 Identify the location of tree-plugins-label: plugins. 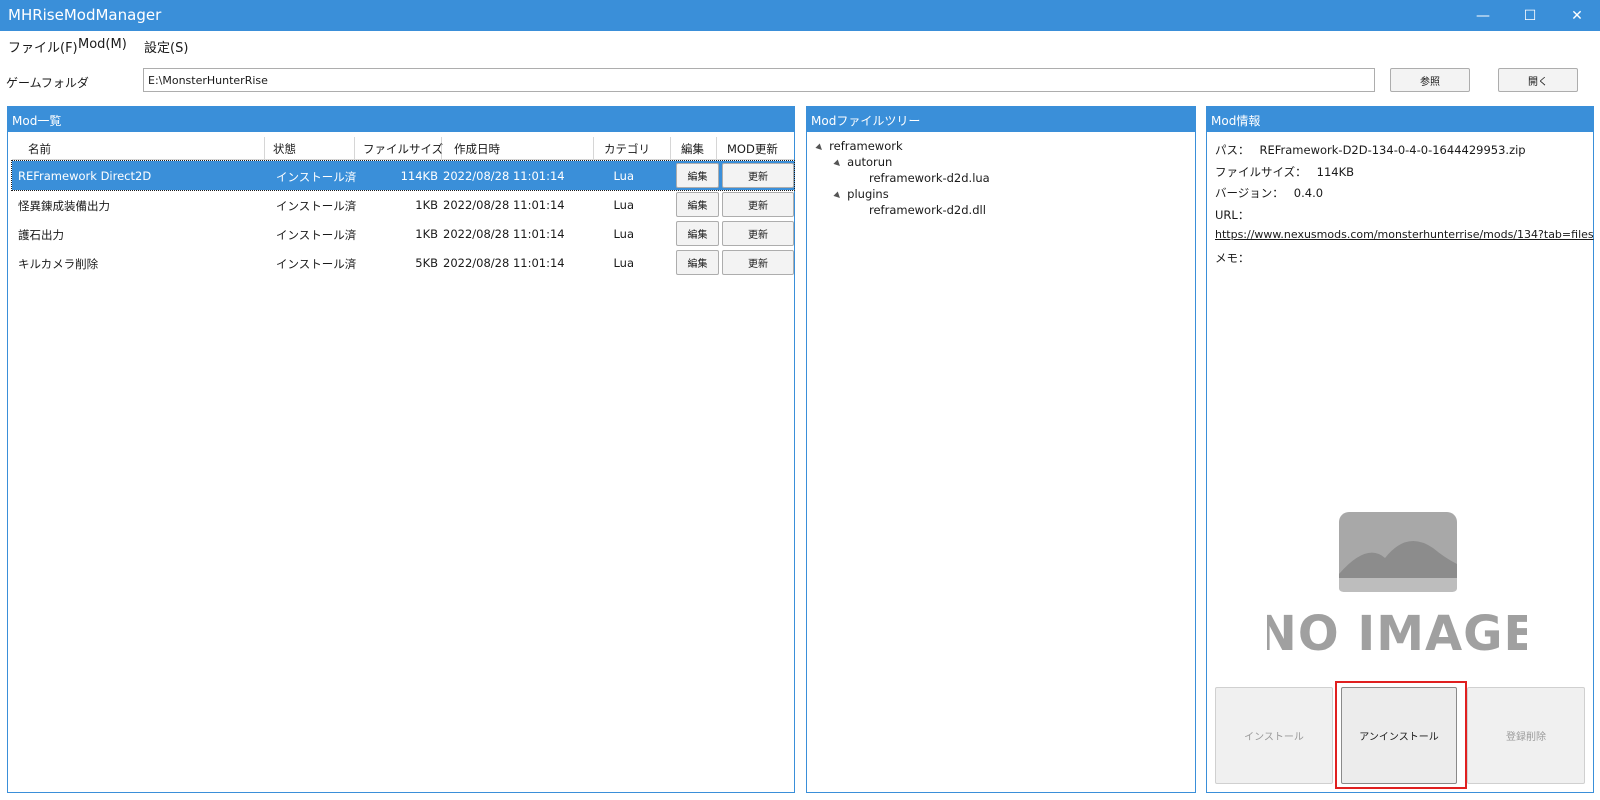
(868, 194).